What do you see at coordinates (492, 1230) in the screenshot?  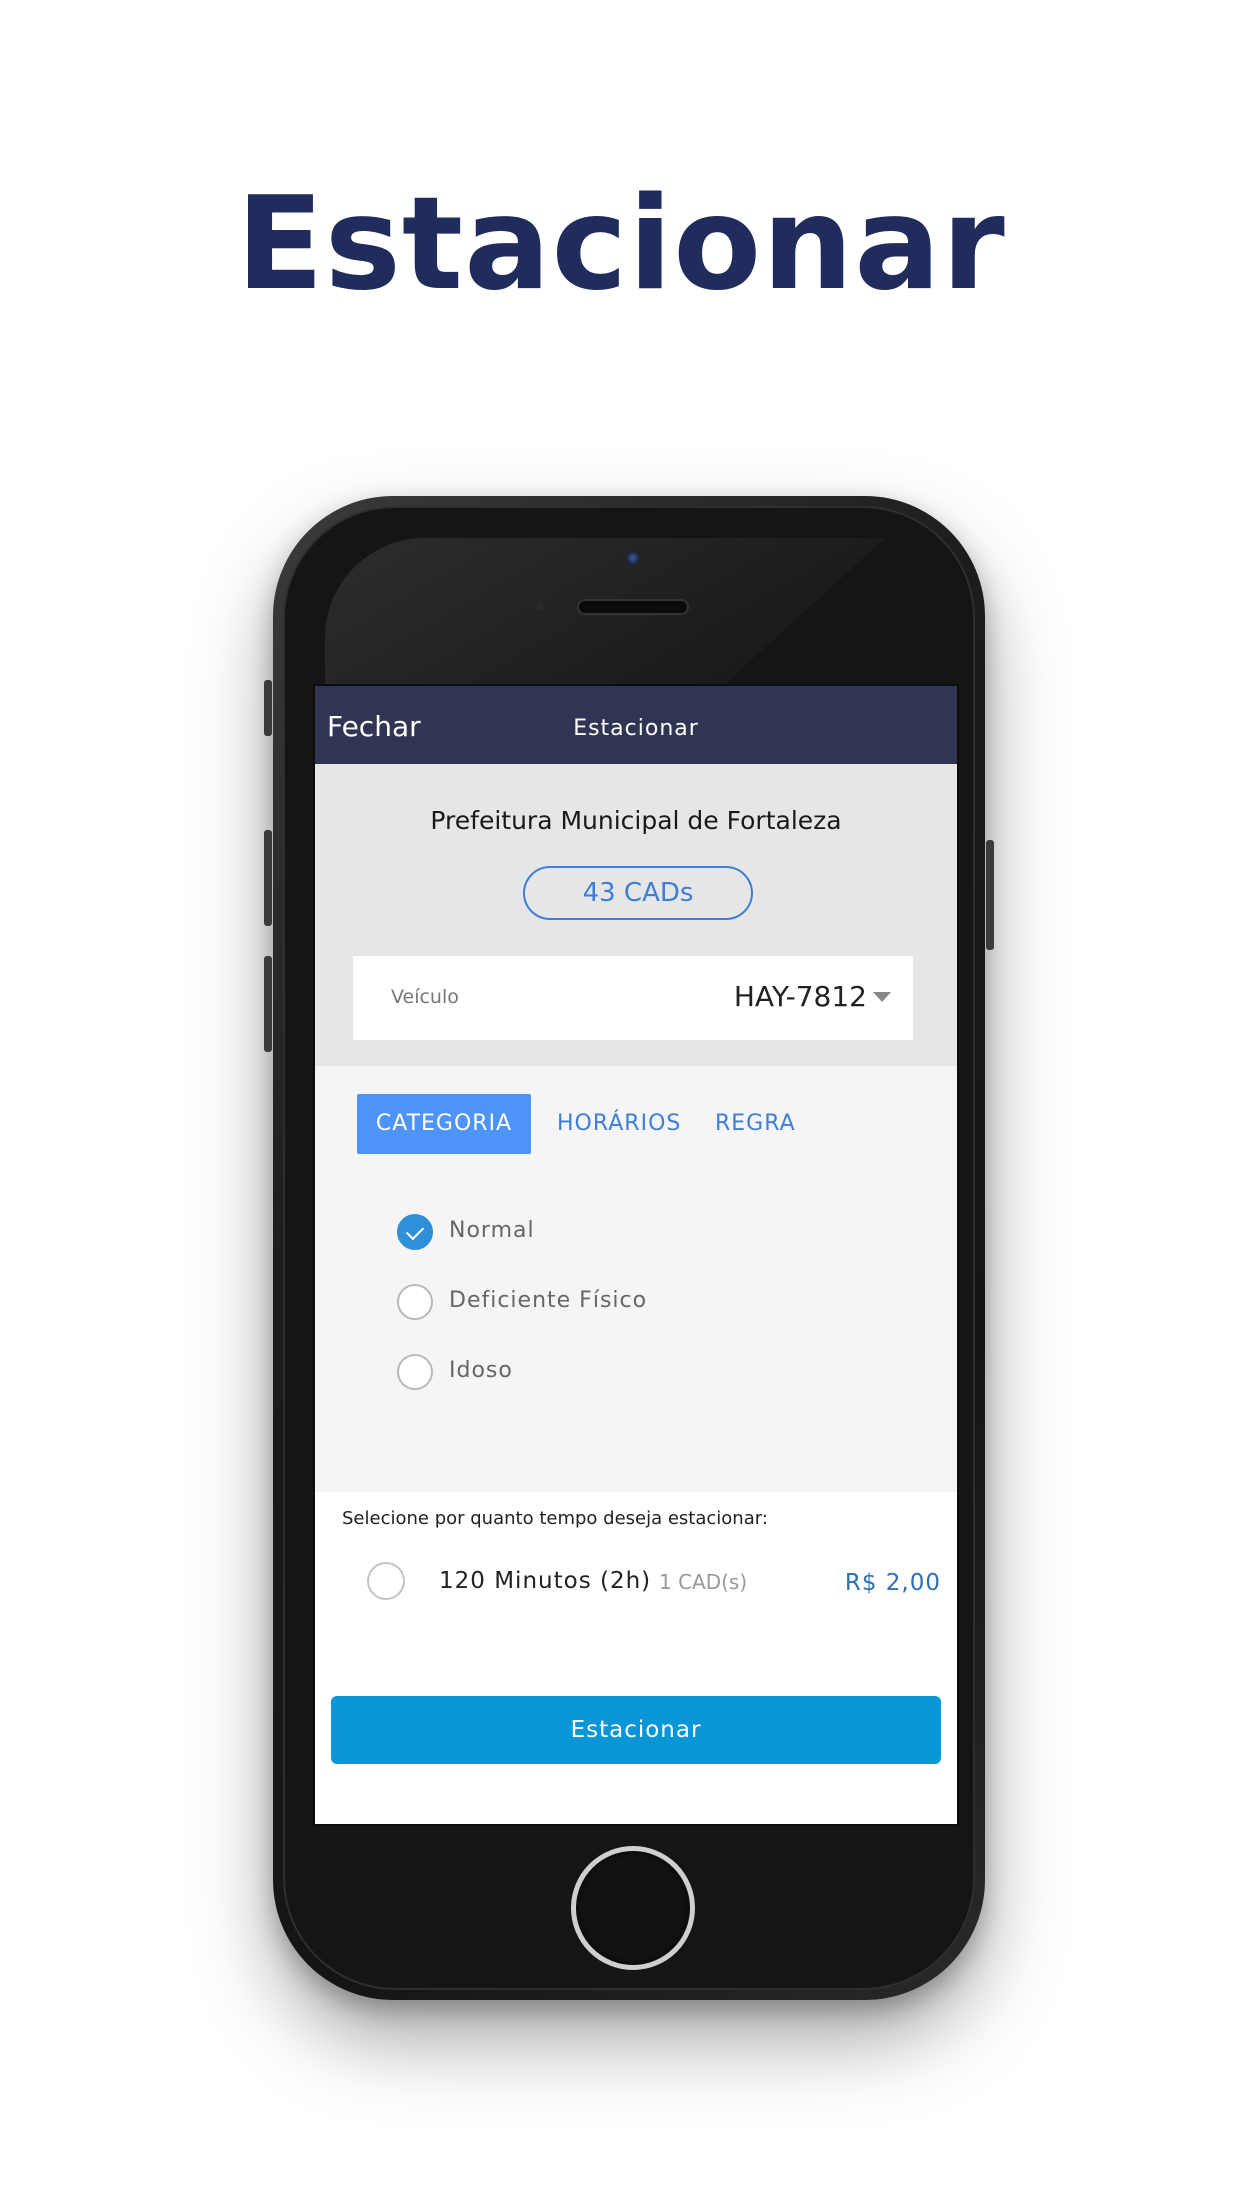 I see `category-label: Normal` at bounding box center [492, 1230].